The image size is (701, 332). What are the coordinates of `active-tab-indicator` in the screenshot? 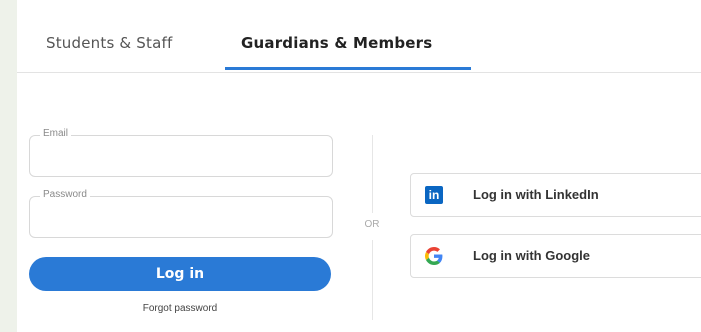 It's located at (348, 68).